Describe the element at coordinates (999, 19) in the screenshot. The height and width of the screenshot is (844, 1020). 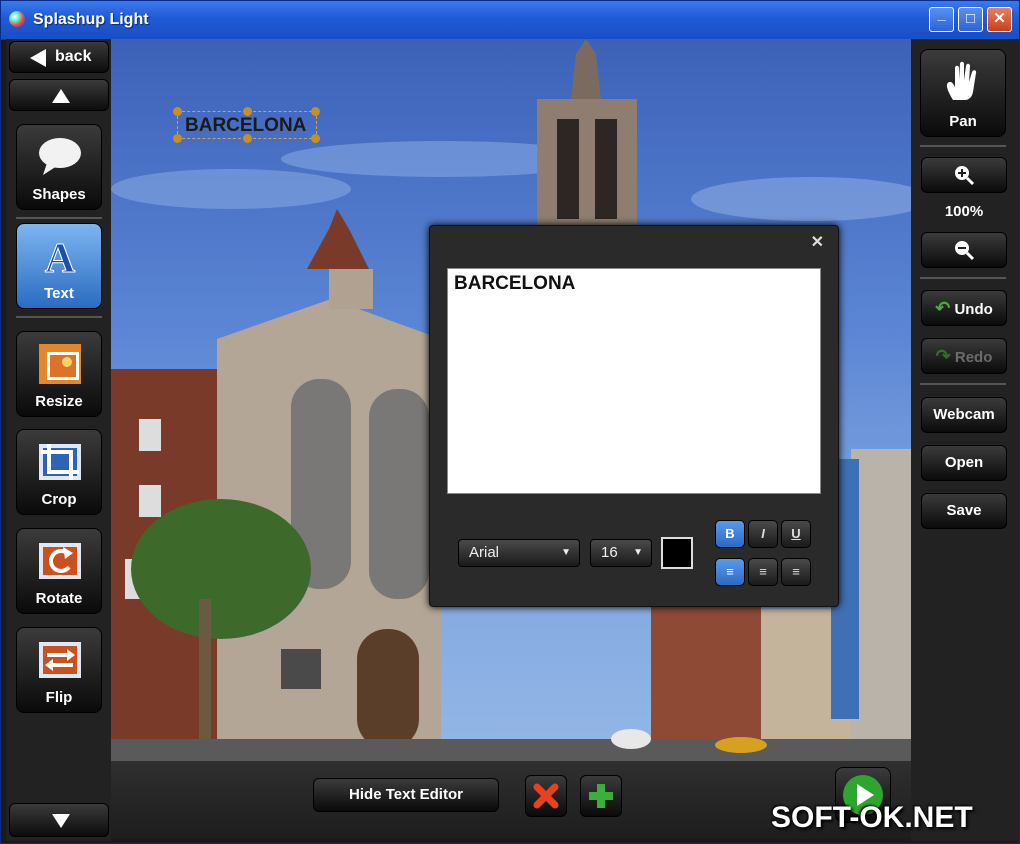
I see `close-button: ✕` at that location.